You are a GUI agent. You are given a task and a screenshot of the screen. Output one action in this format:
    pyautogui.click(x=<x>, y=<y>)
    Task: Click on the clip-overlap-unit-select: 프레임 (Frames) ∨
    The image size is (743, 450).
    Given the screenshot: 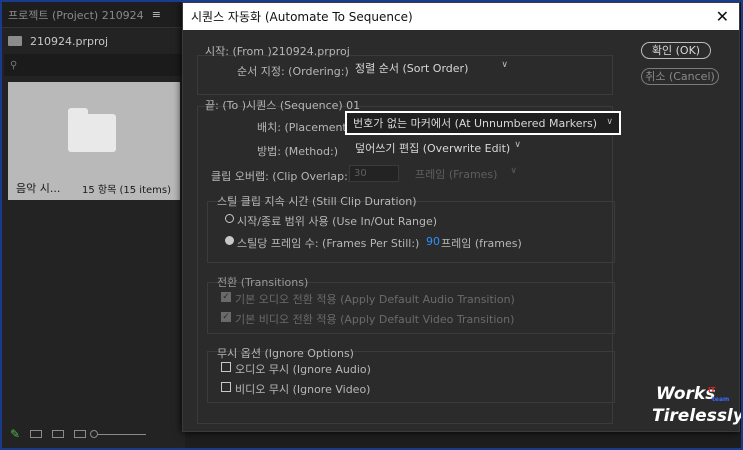 What is the action you would take?
    pyautogui.click(x=466, y=174)
    